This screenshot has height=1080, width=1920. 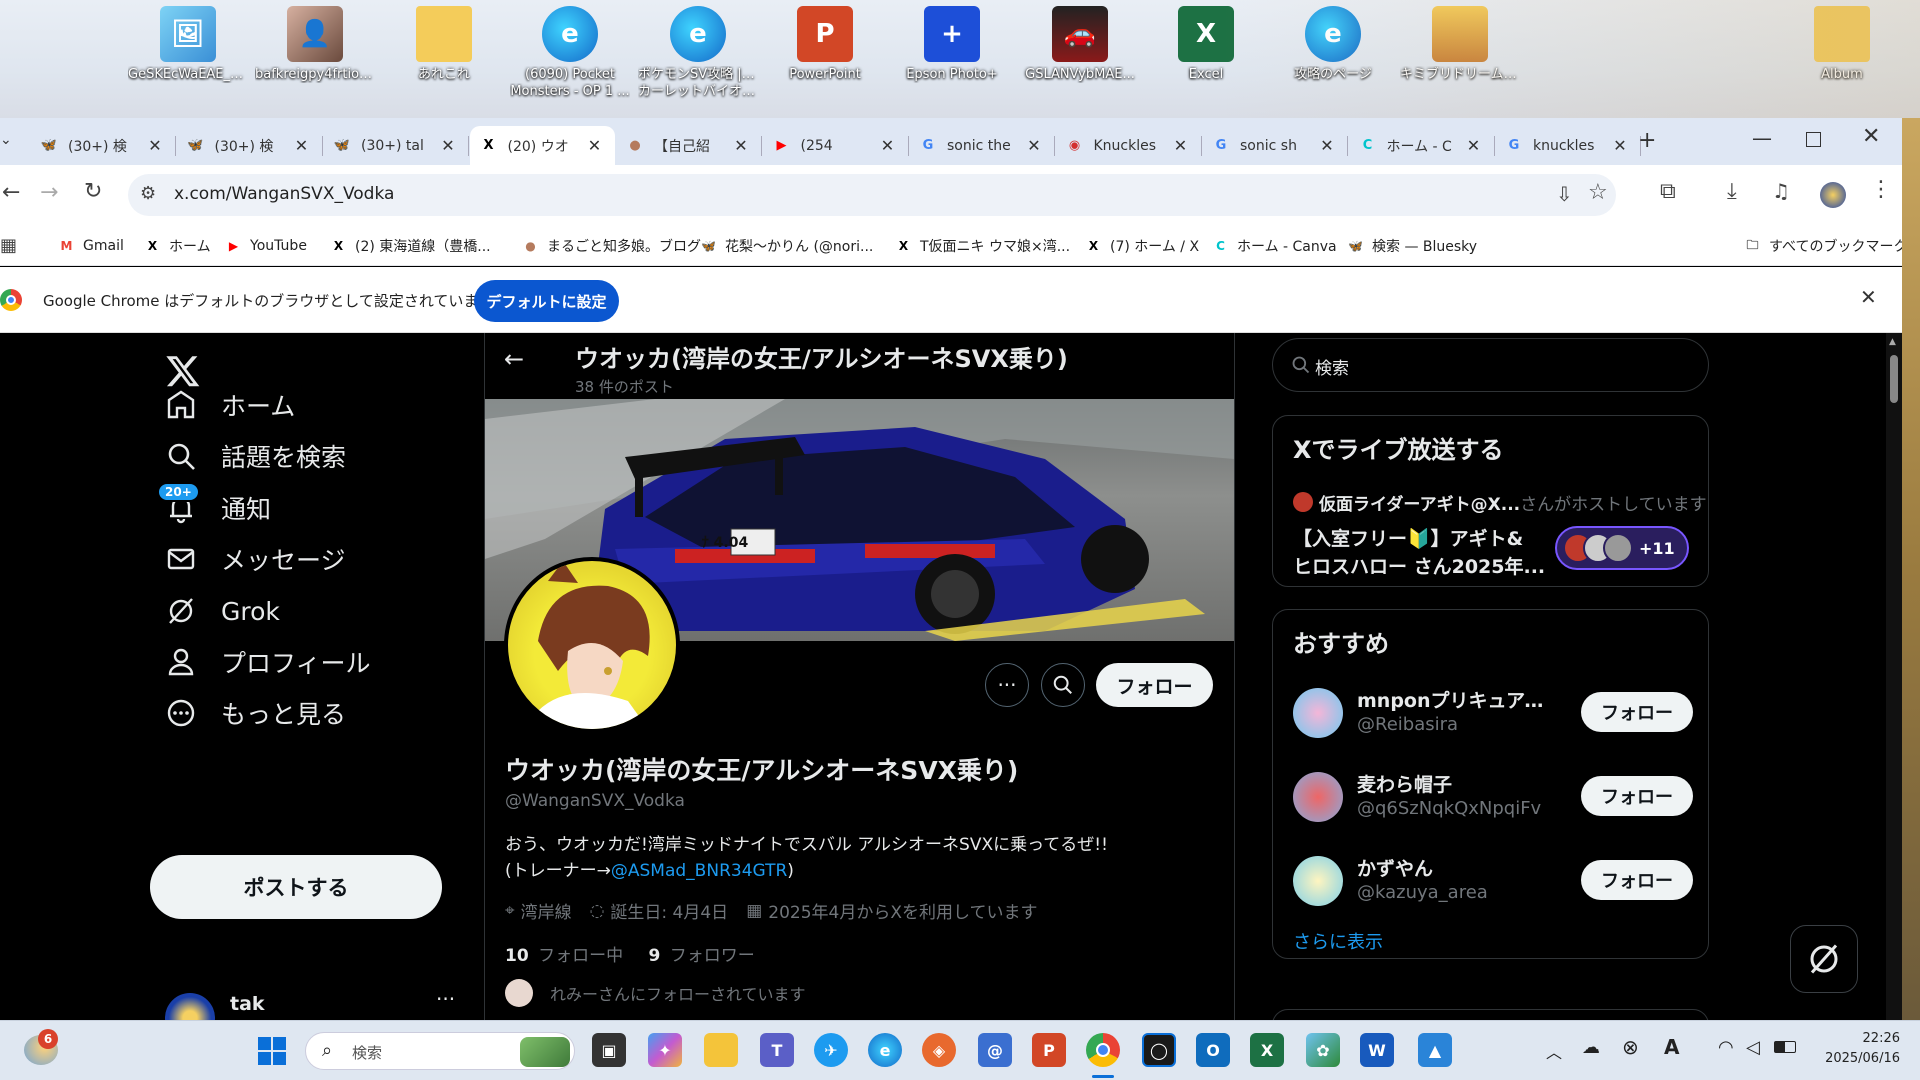 I want to click on forward-button: →, so click(x=49, y=192).